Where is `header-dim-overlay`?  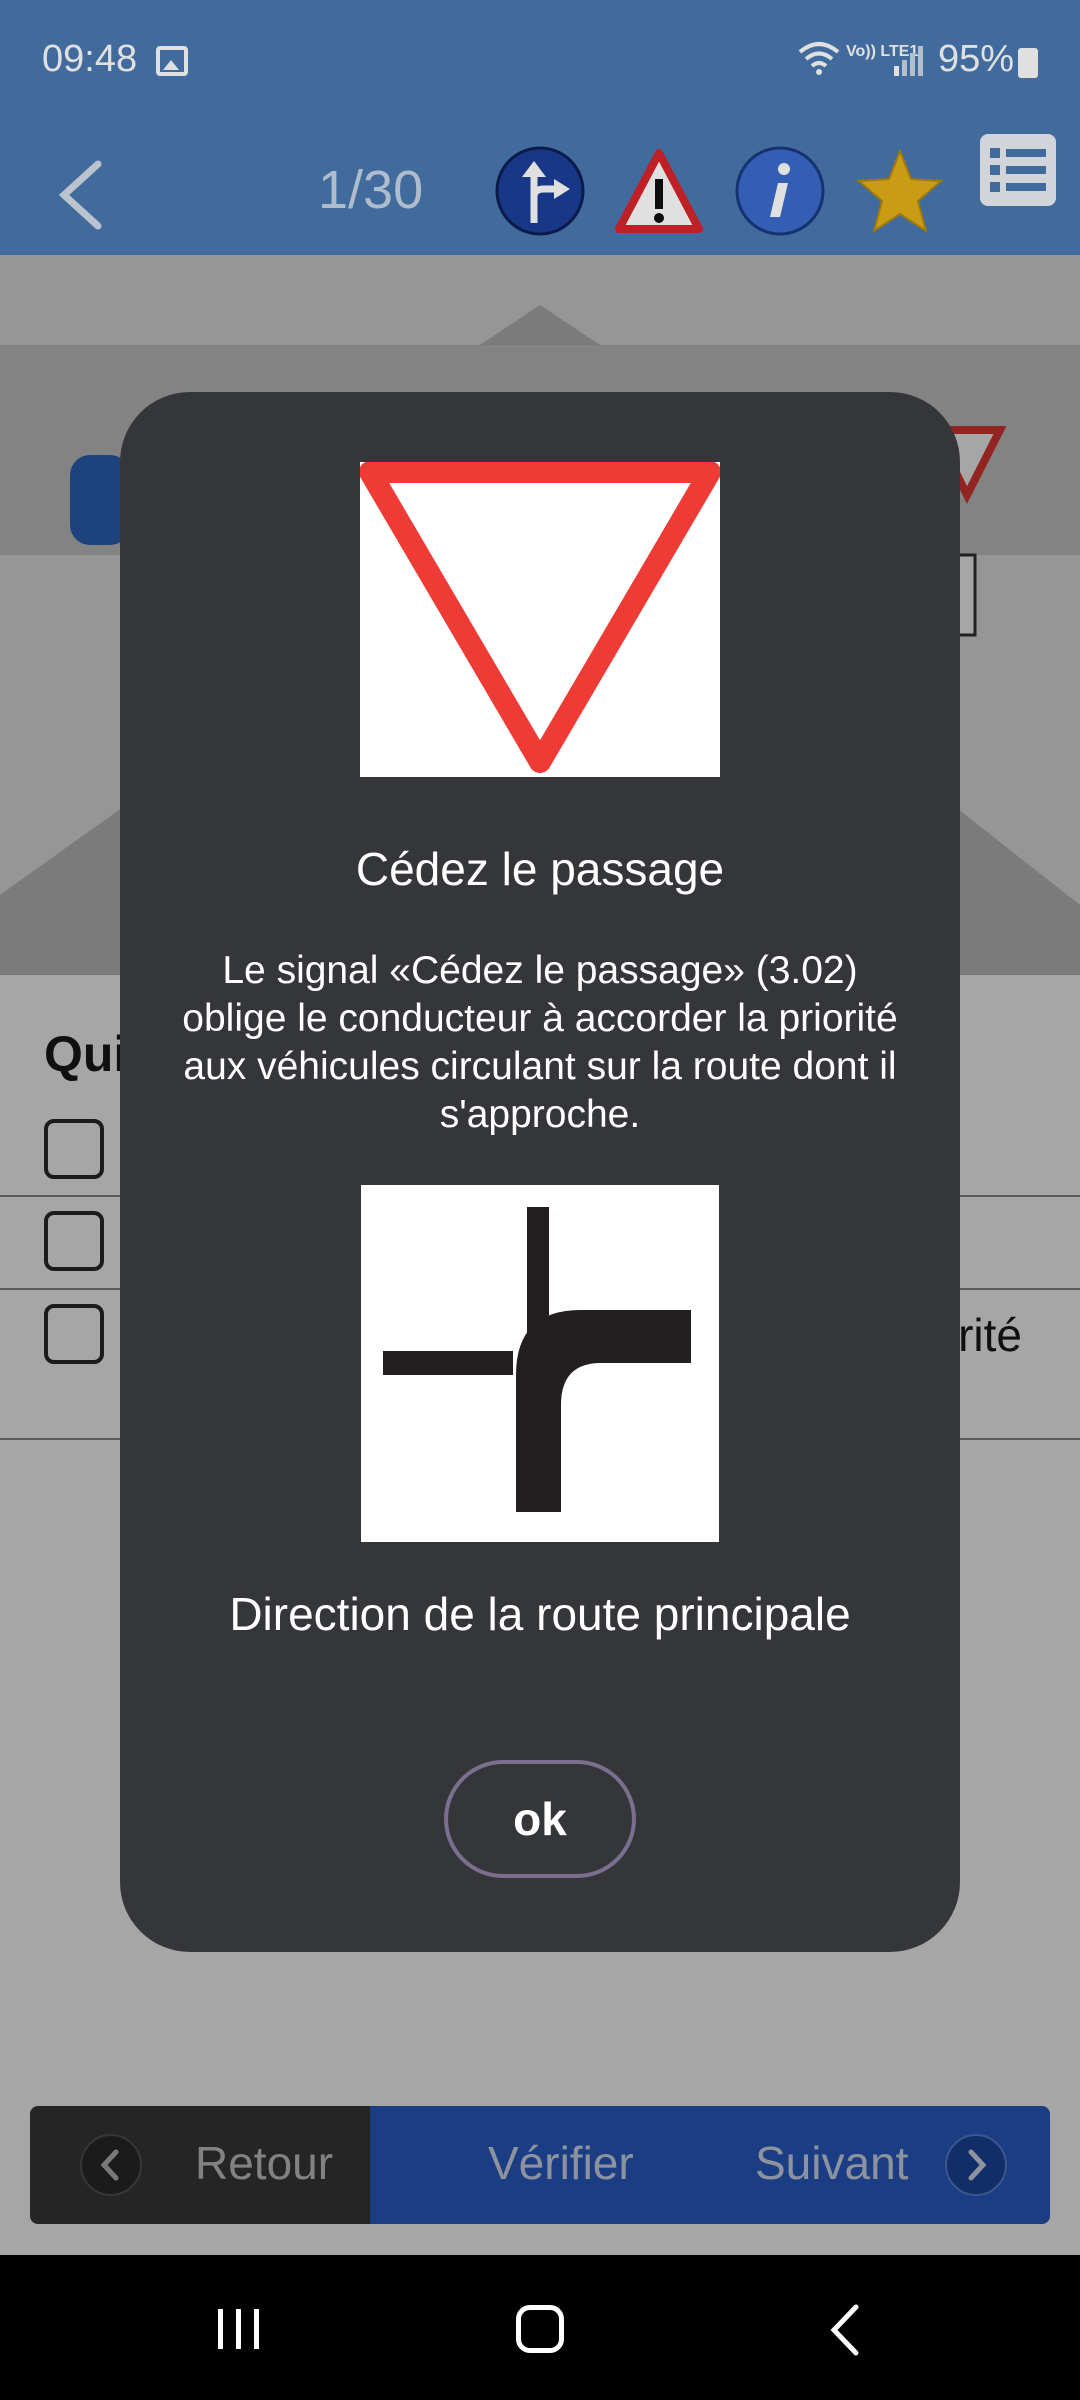 header-dim-overlay is located at coordinates (540, 127).